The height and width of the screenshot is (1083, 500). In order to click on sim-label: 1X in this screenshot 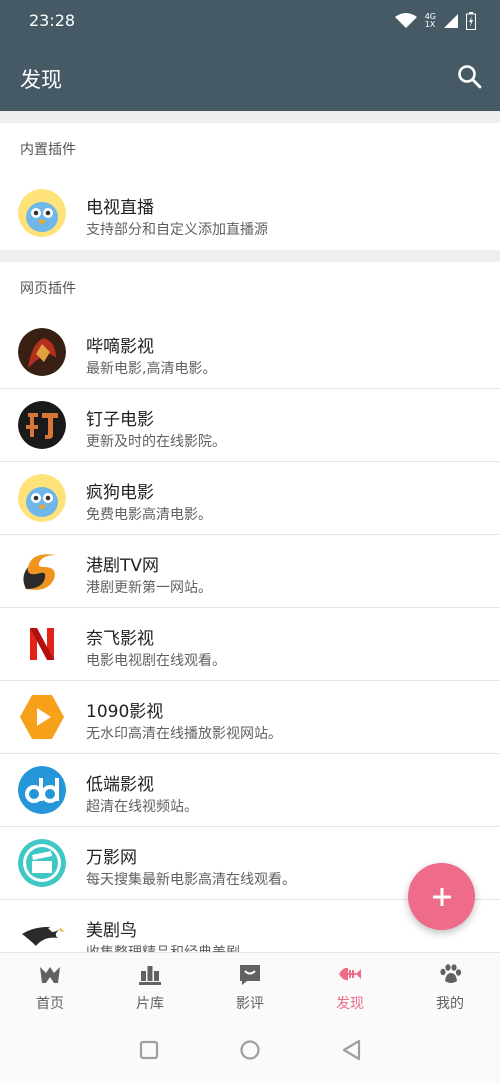, I will do `click(430, 24)`.